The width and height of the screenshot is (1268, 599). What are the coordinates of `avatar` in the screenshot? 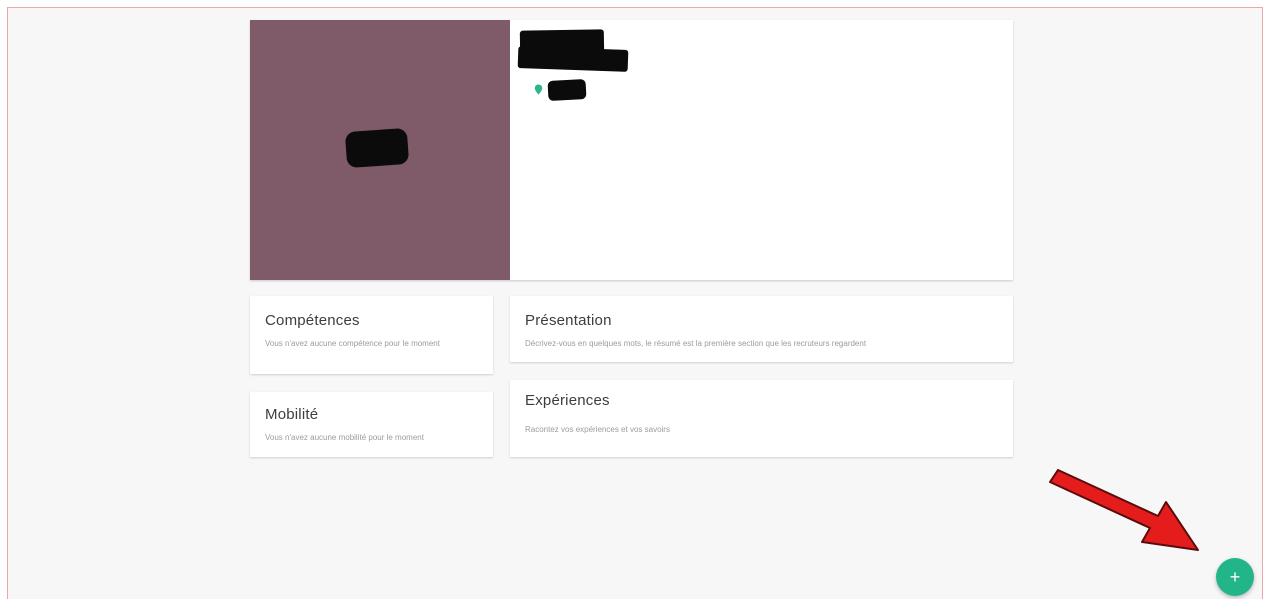 It's located at (380, 150).